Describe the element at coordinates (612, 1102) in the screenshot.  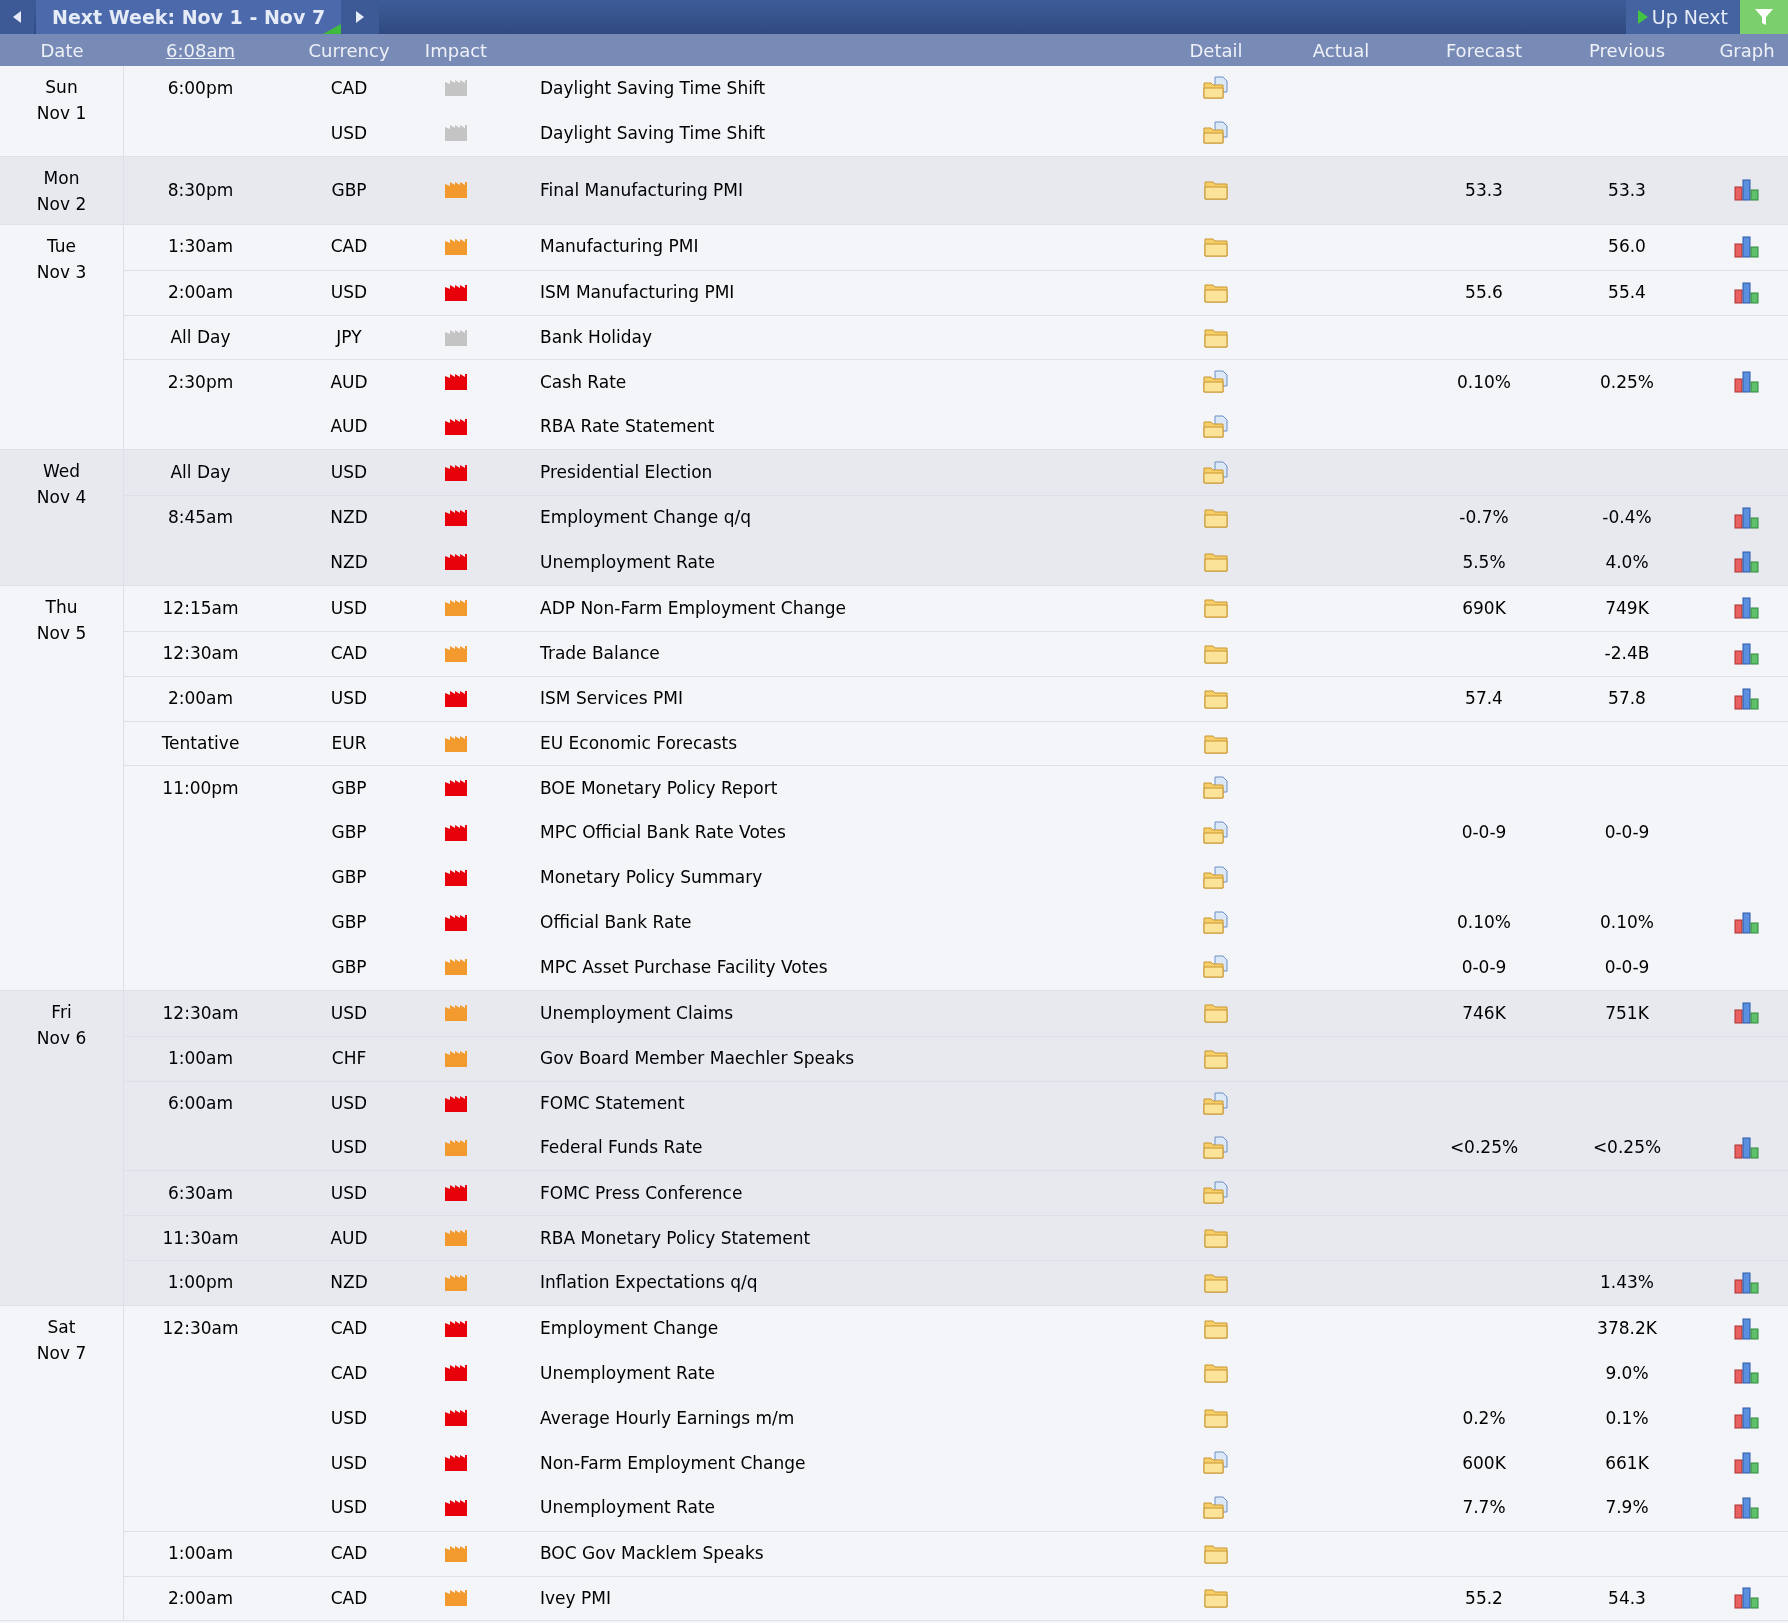
I see `event-title: FOMC Statement` at that location.